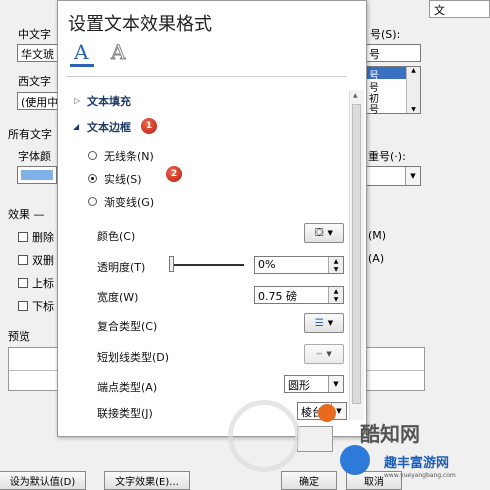  I want to click on emphasis-label: 重号(·):, so click(387, 156).